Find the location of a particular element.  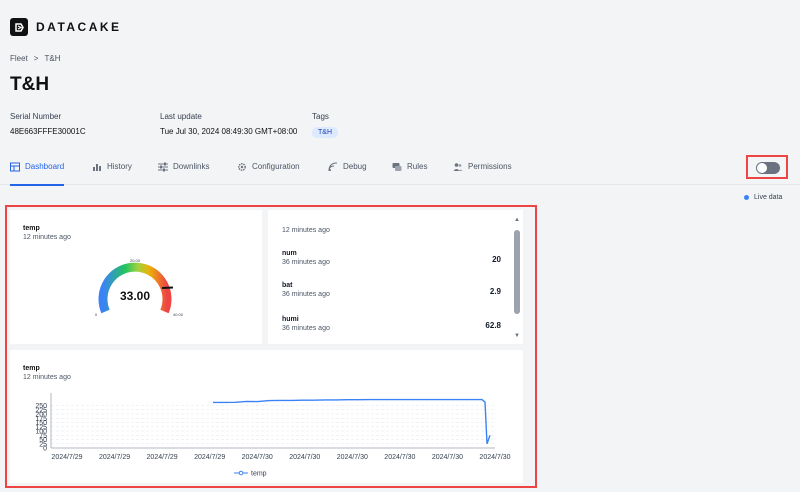

last-update-value: Tue Jul 30, 2024 08:49:30 GMT+08:00 is located at coordinates (229, 131).